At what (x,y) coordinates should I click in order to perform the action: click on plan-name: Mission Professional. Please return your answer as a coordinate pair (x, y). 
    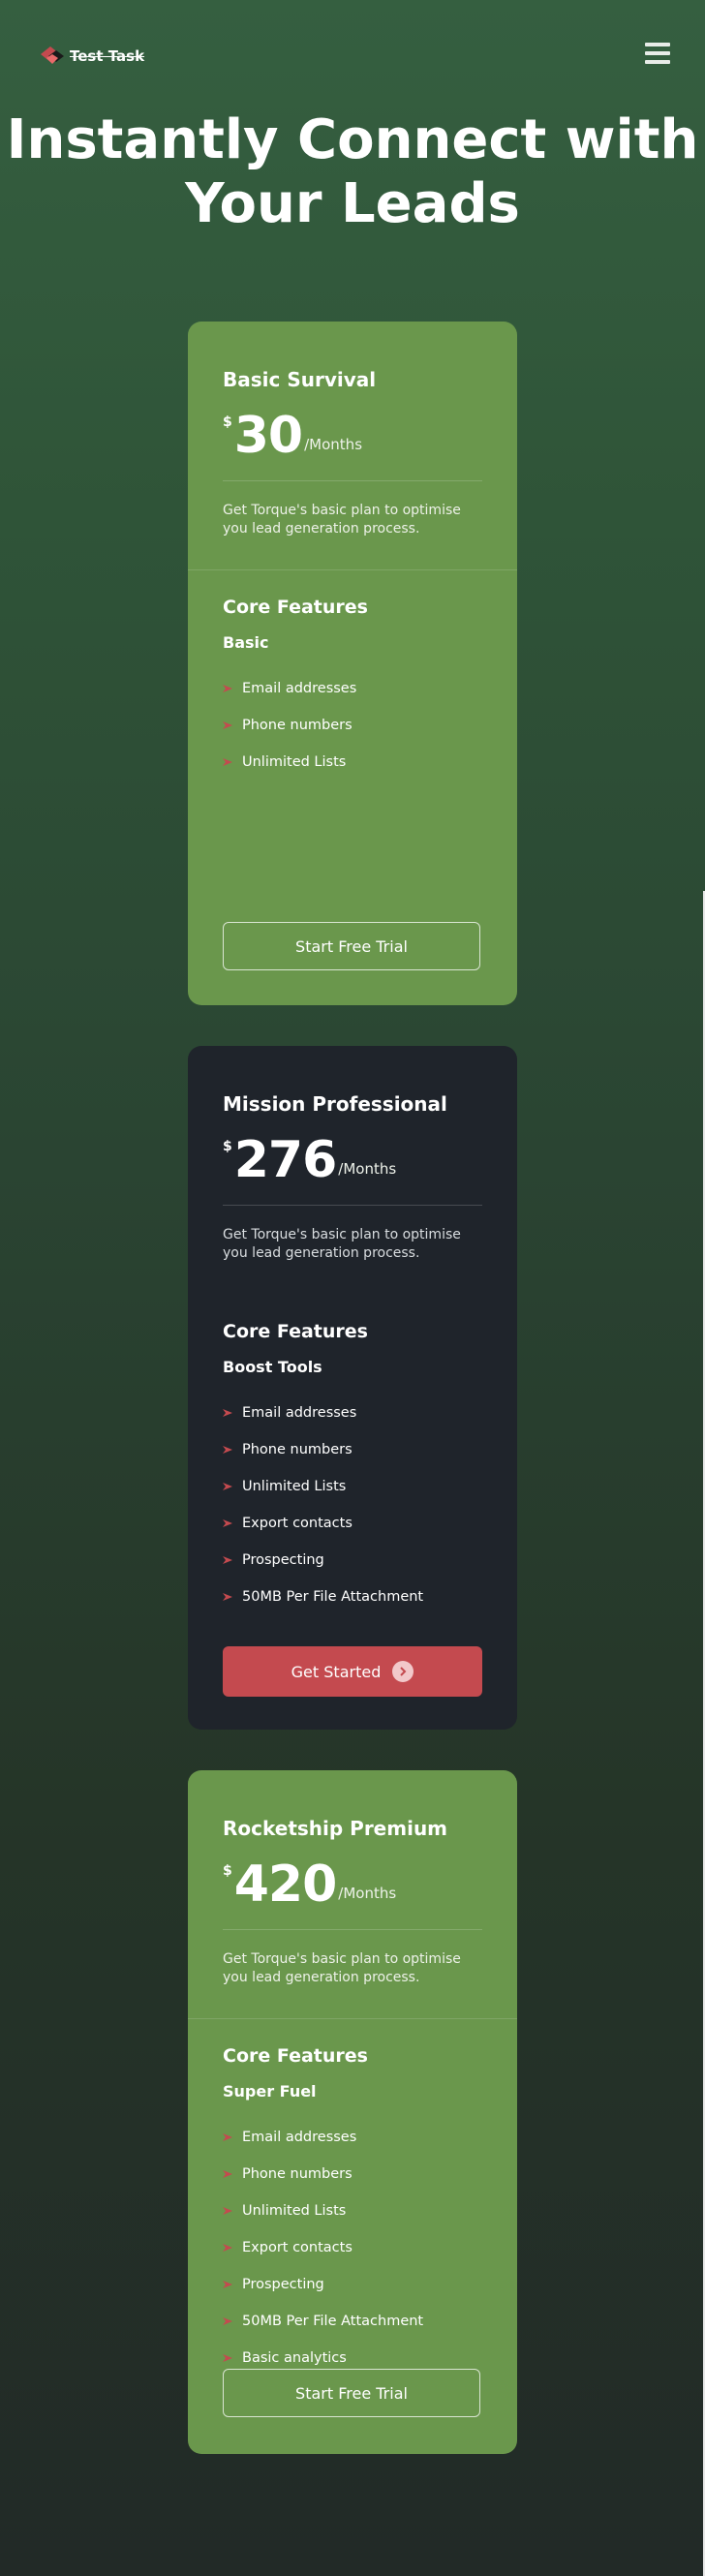
    Looking at the image, I should click on (335, 1104).